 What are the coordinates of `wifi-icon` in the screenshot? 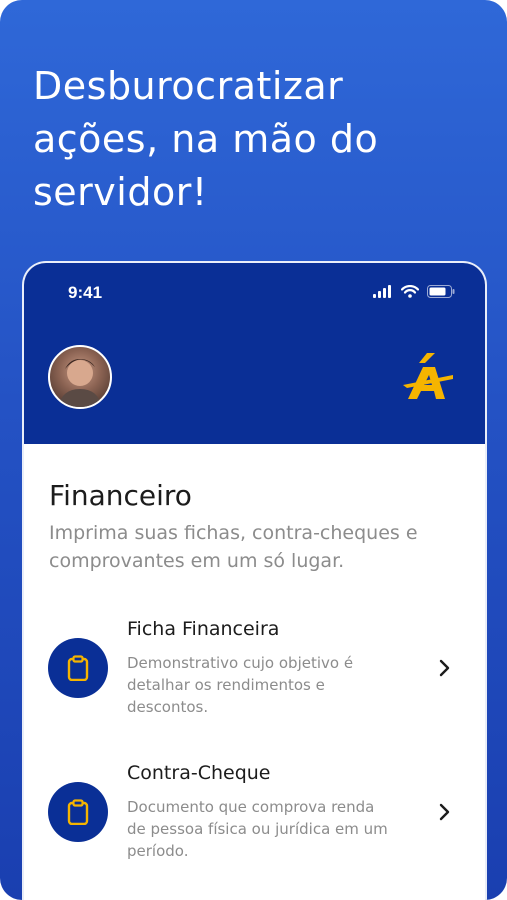 It's located at (410, 291).